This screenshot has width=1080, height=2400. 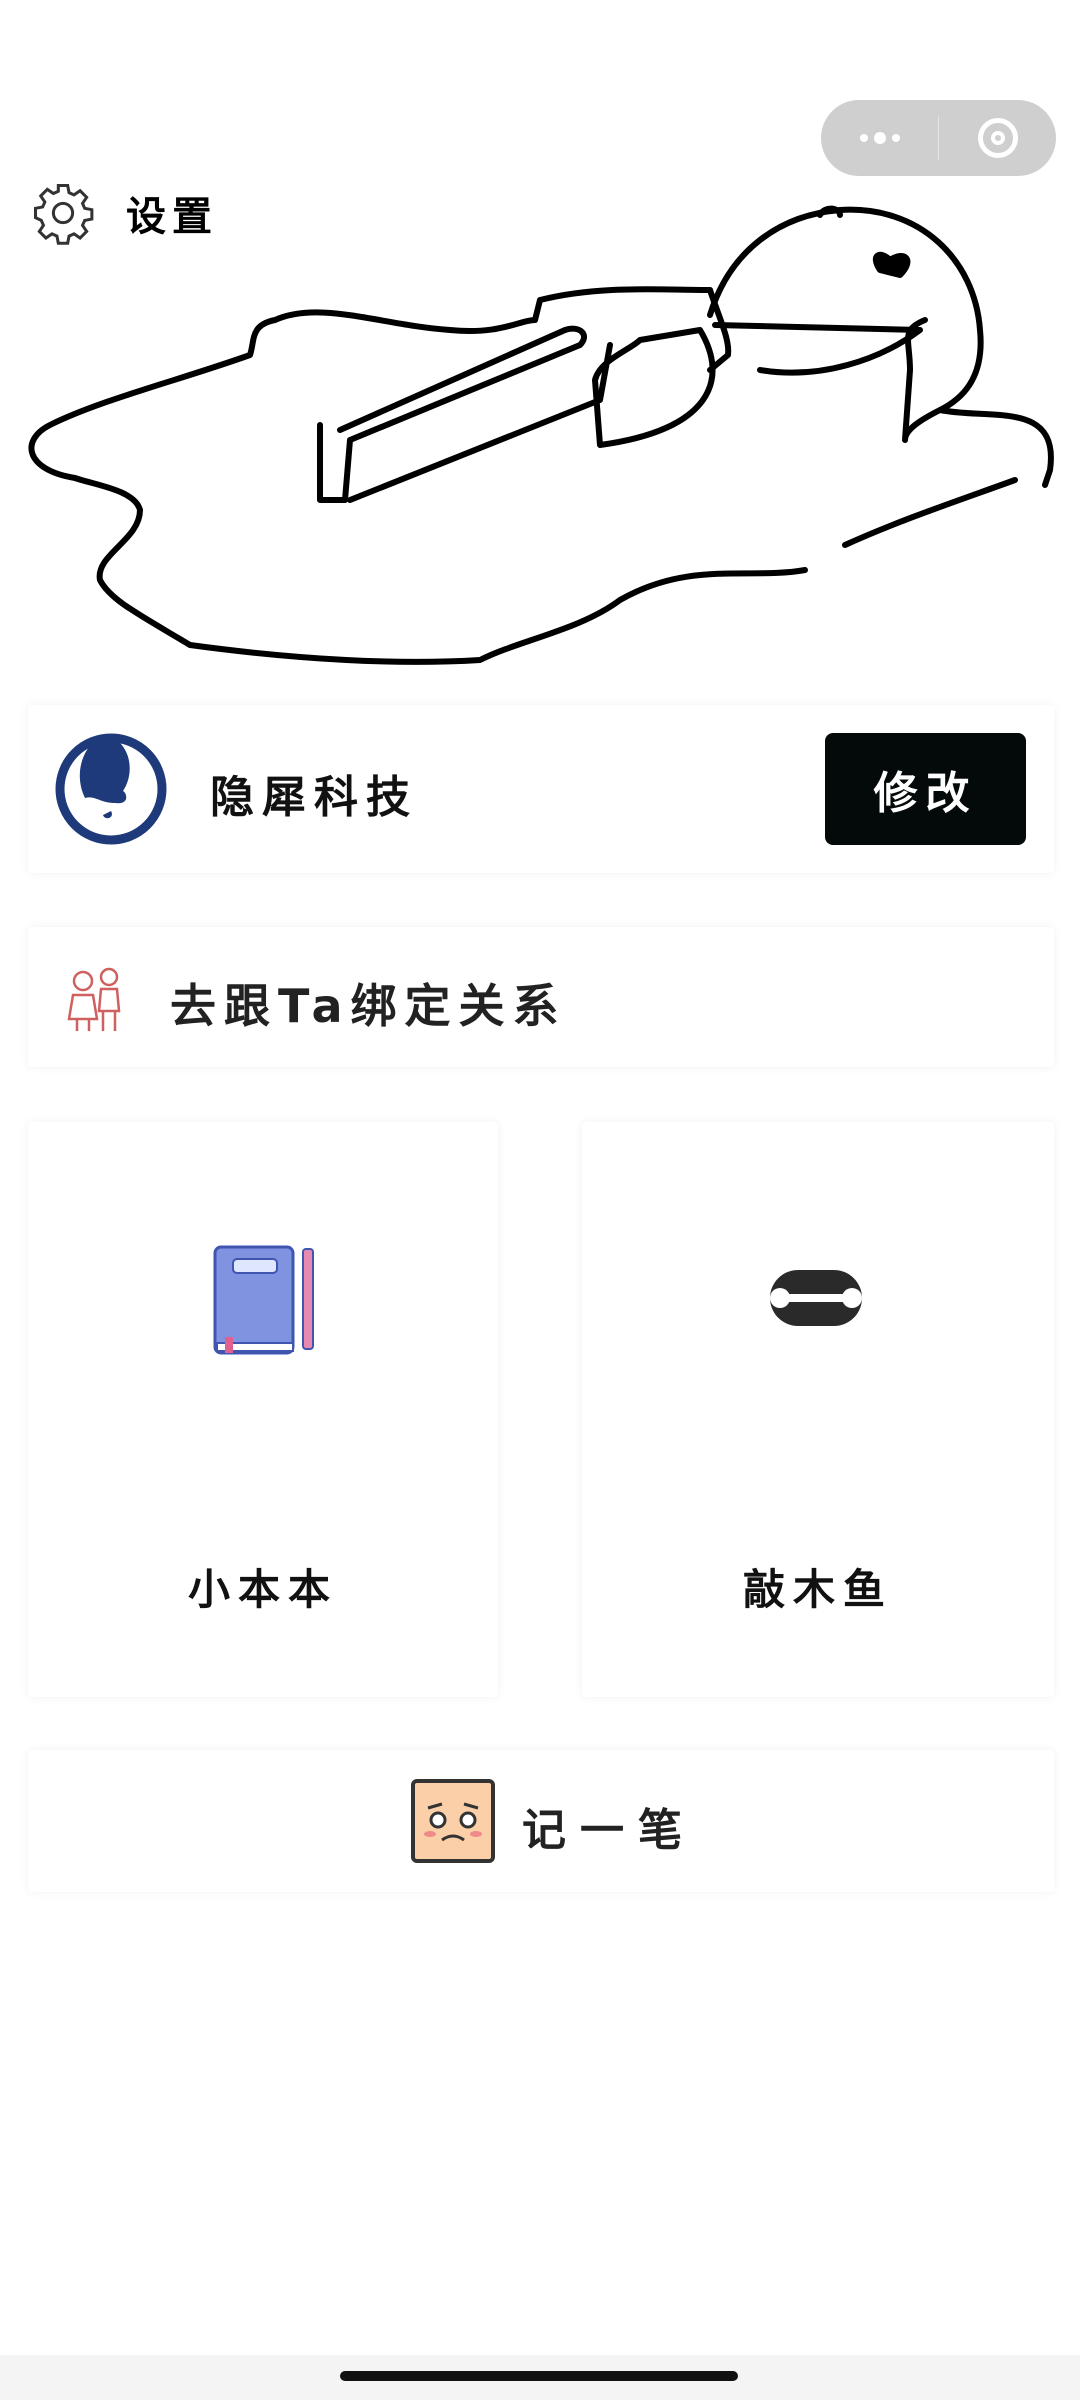 What do you see at coordinates (263, 1409) in the screenshot?
I see `tile-notebook: 小本本` at bounding box center [263, 1409].